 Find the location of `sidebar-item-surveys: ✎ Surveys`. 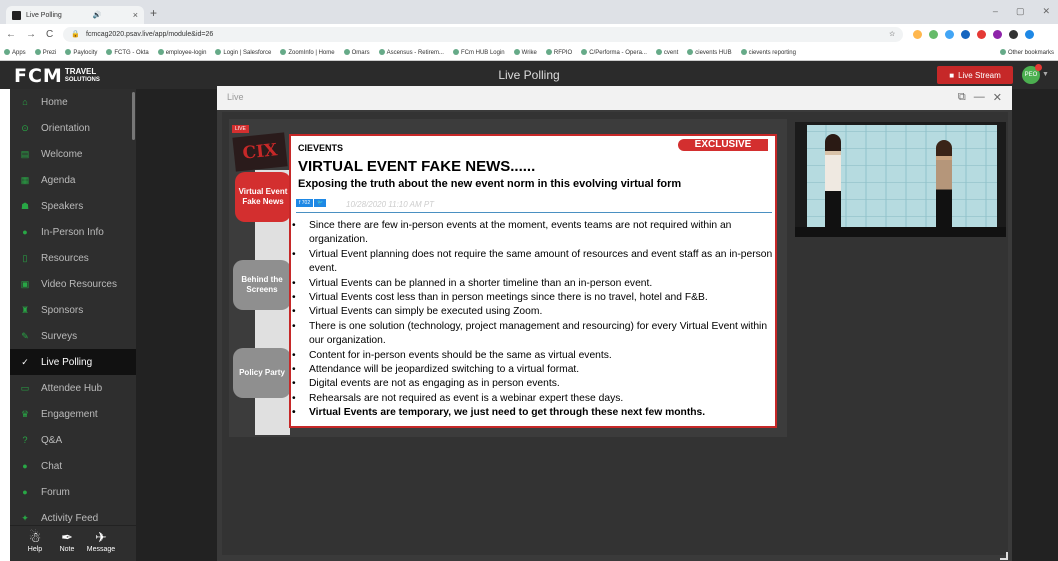

sidebar-item-surveys: ✎ Surveys is located at coordinates (73, 336).